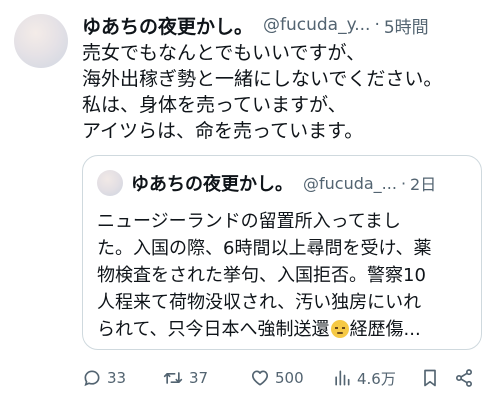  I want to click on tweet-line: アイツらは、命を売っています。, so click(223, 131).